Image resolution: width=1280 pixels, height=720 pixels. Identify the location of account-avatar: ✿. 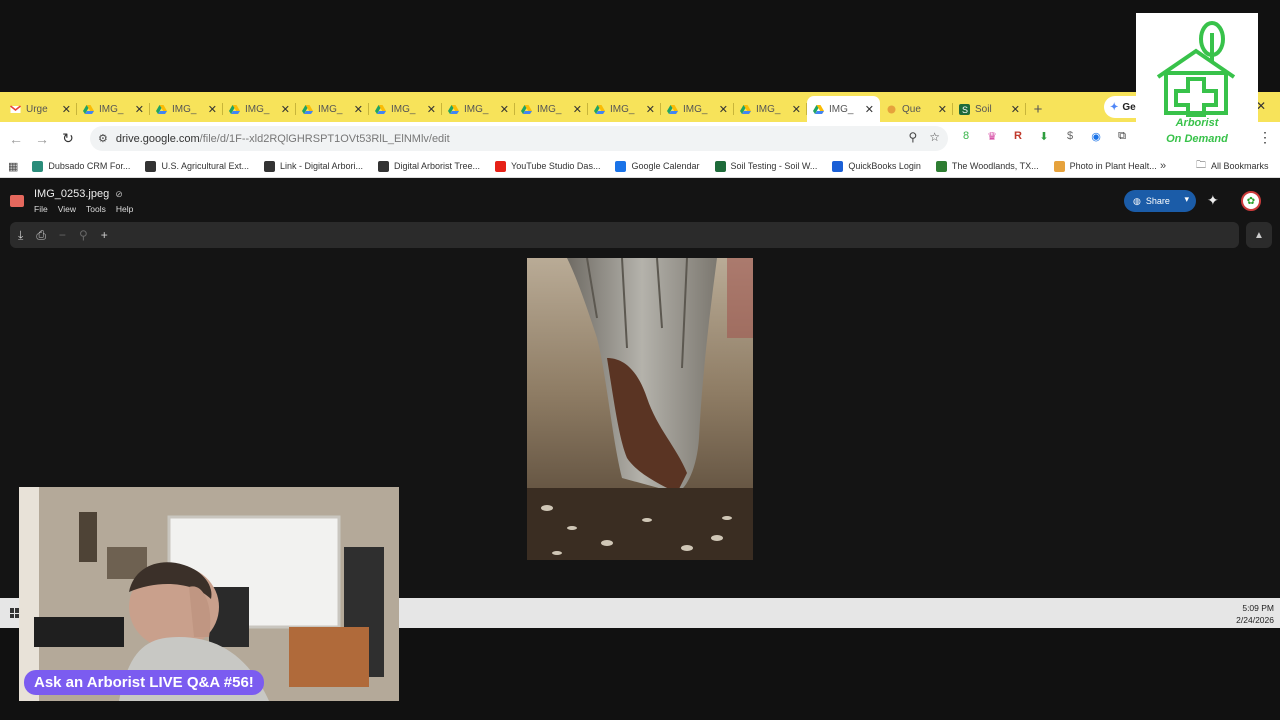
(1251, 201).